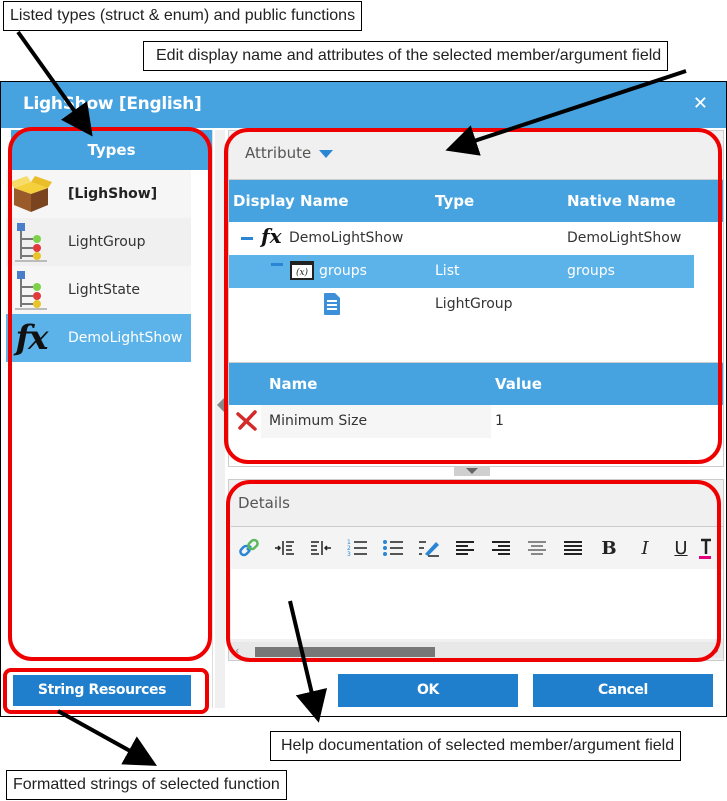 This screenshot has width=727, height=801. What do you see at coordinates (249, 548) in the screenshot?
I see `link-icon` at bounding box center [249, 548].